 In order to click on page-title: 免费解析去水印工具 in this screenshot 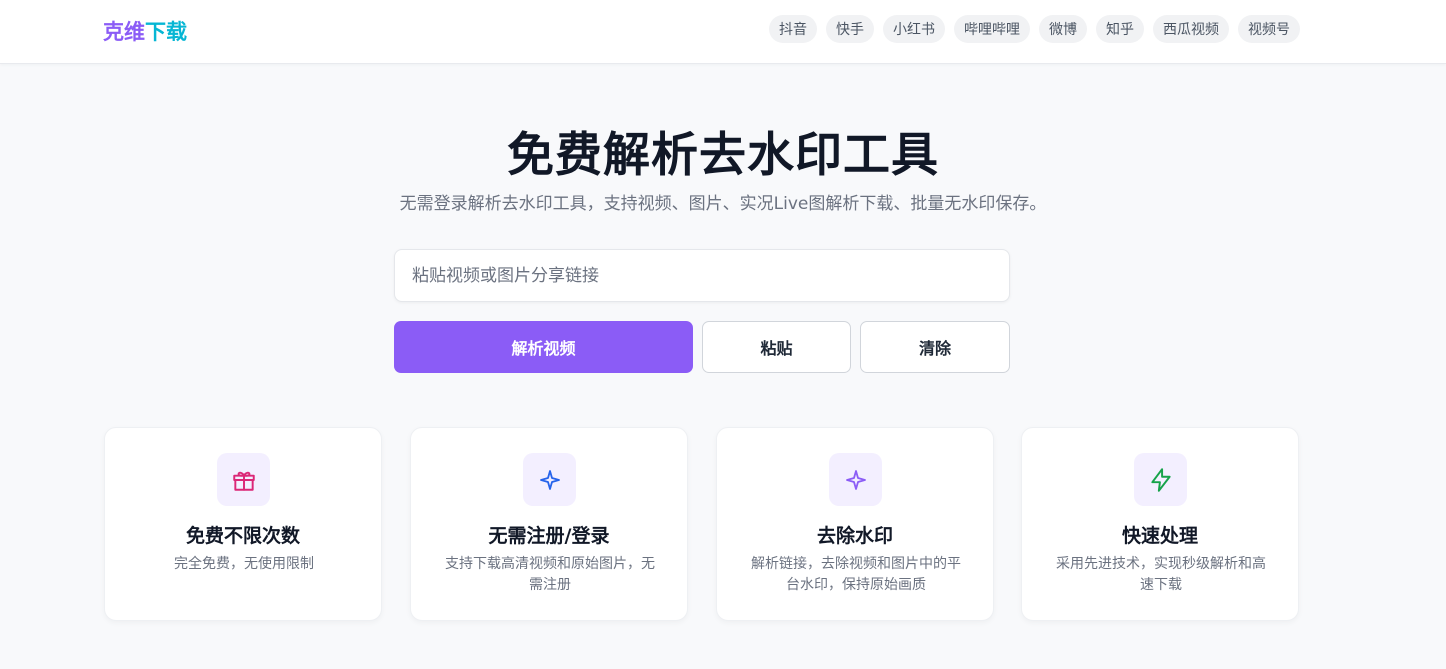, I will do `click(723, 155)`.